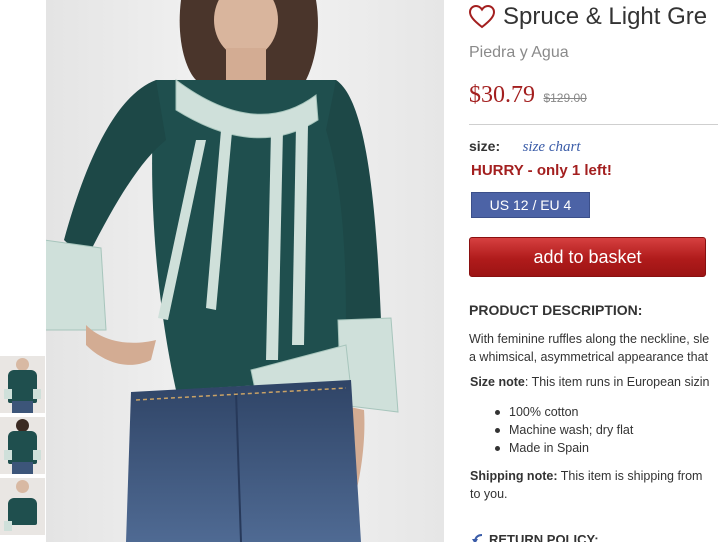 Image resolution: width=718 pixels, height=542 pixels. I want to click on heart-outline-icon, so click(482, 17).